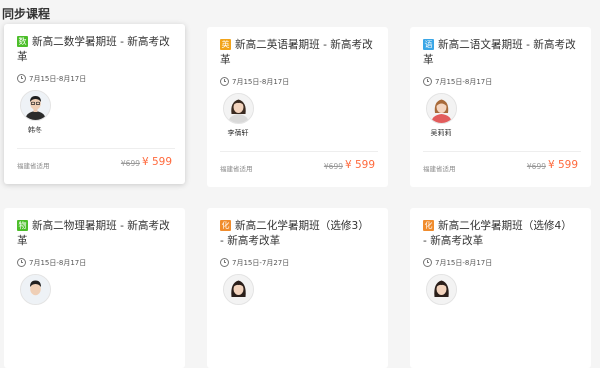 This screenshot has height=368, width=600. I want to click on math-subject-icon: 数, so click(22, 41).